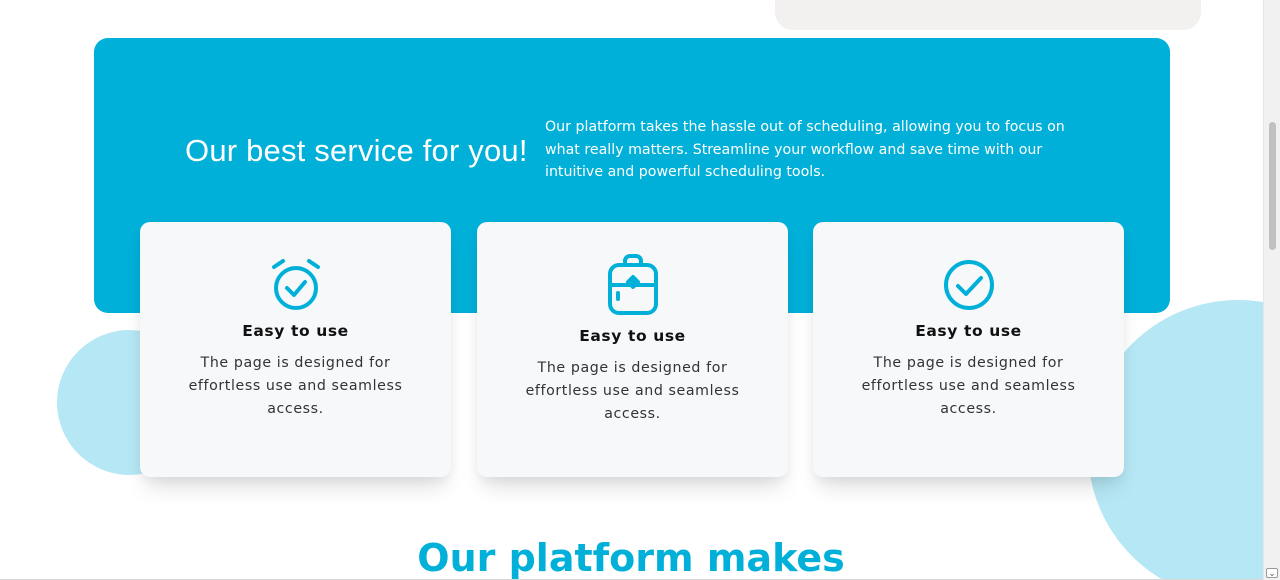  Describe the element at coordinates (1272, 186) in the screenshot. I see `scrollbar-thumb` at that location.